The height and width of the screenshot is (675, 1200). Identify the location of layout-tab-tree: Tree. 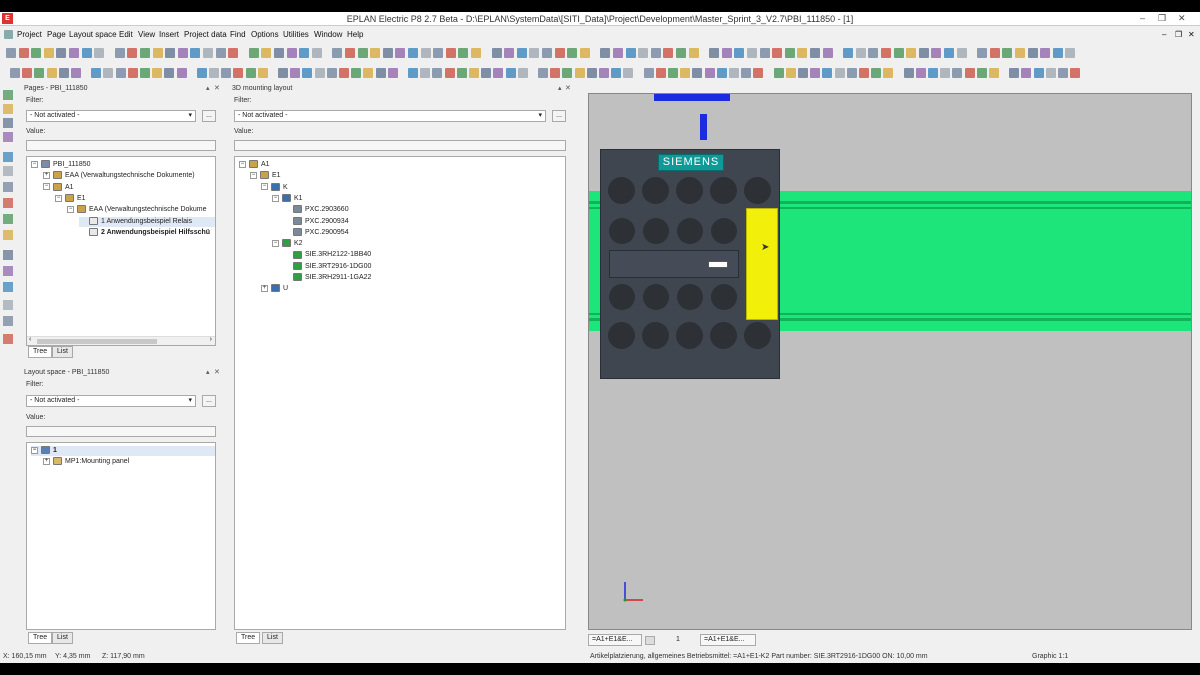
(40, 638).